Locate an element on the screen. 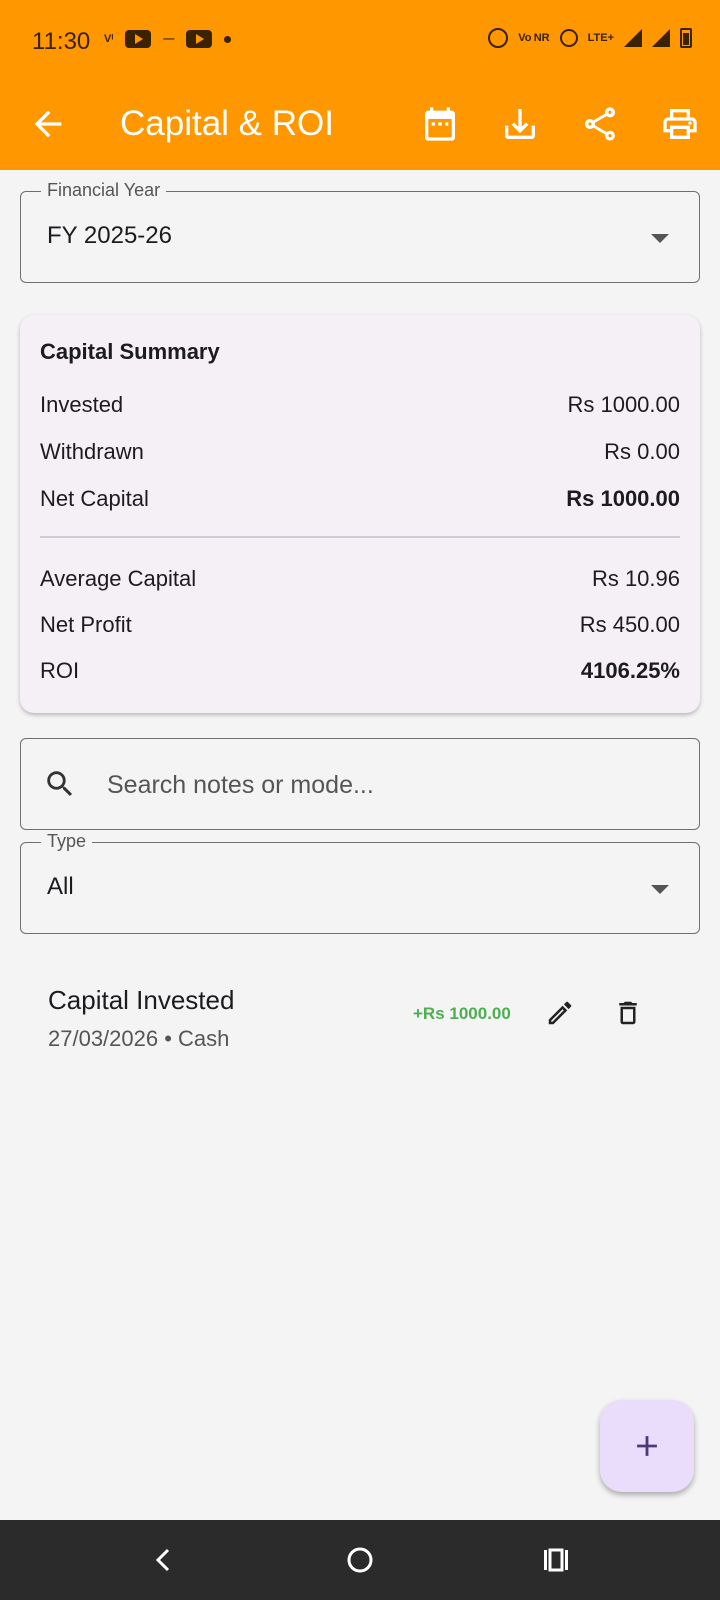 Image resolution: width=720 pixels, height=1600 pixels. system-nav-bar is located at coordinates (360, 1560).